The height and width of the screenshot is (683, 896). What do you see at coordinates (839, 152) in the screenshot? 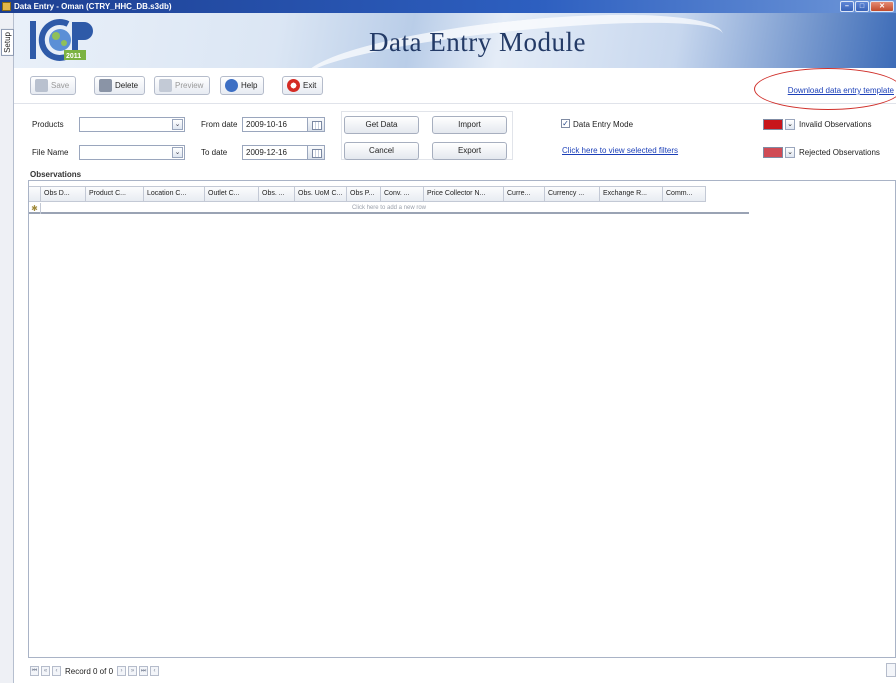
I see `rejected-observations-label: Rejected Observations` at bounding box center [839, 152].